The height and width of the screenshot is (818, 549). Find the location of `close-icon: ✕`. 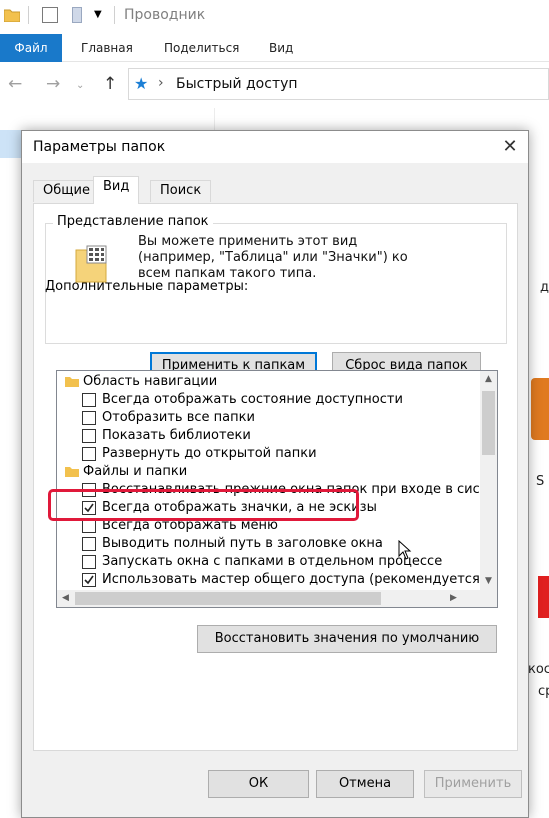

close-icon: ✕ is located at coordinates (510, 147).